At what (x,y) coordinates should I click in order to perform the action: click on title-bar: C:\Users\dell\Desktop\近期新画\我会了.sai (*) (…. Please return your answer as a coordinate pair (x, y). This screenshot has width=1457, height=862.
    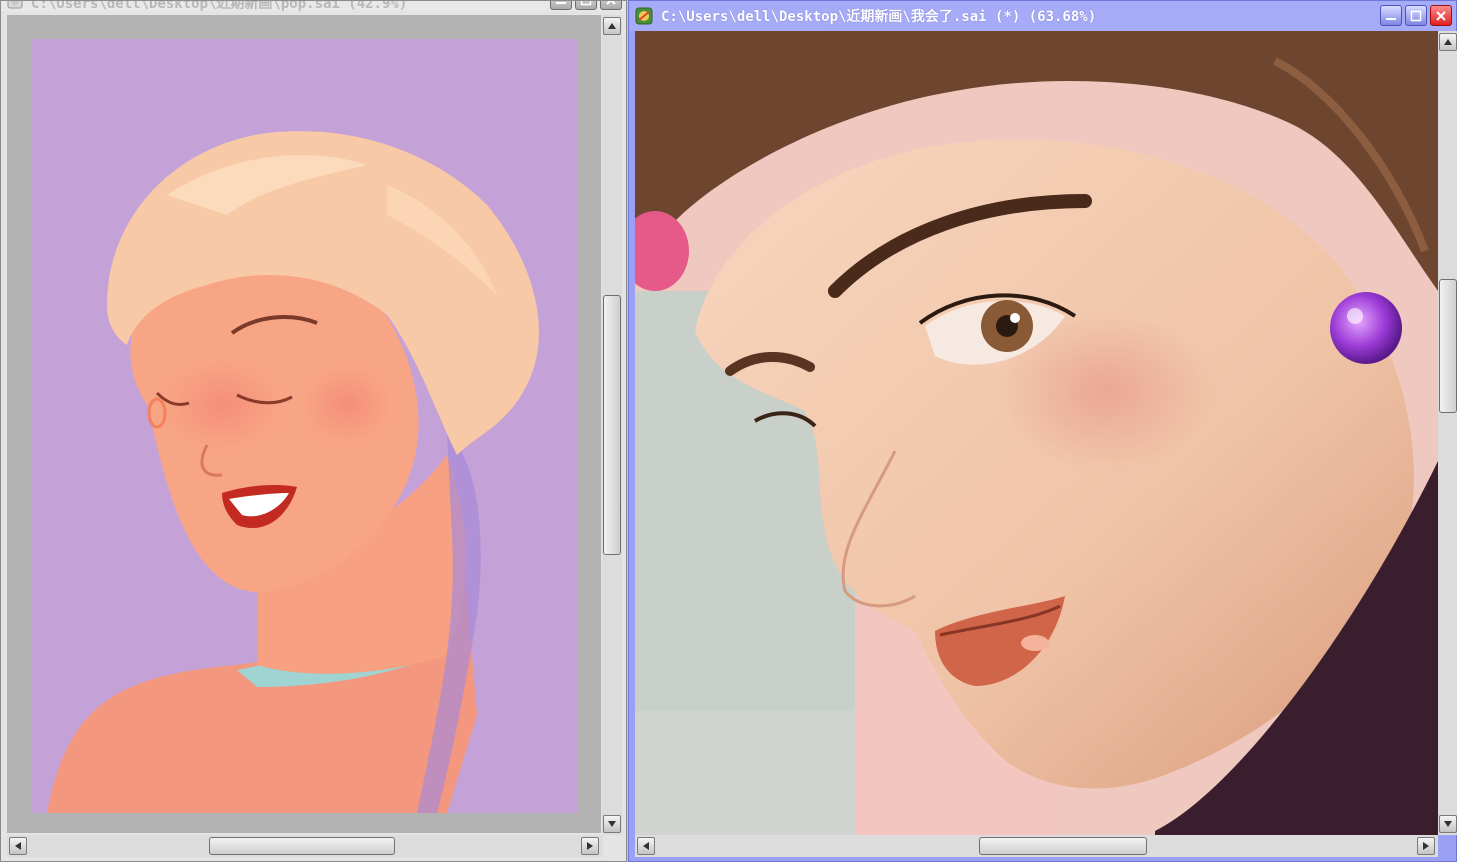
    Looking at the image, I should click on (1042, 16).